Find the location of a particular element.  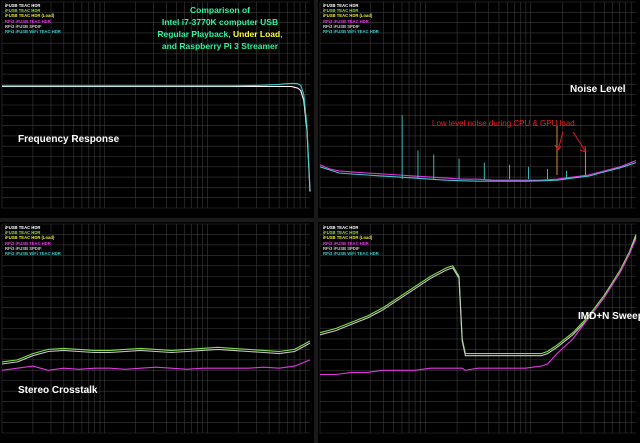

frequency-response-title: Frequency Response is located at coordinates (69, 139).